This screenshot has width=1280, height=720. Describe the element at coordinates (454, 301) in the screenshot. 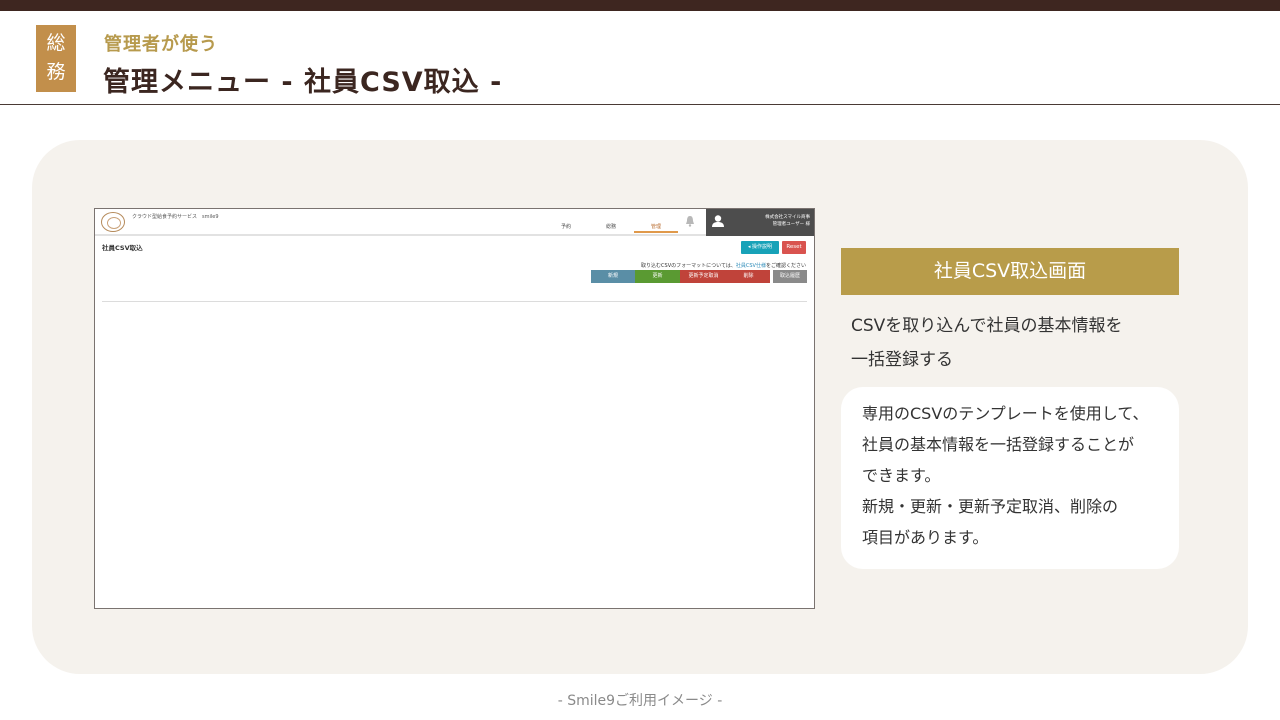

I see `content-divider` at that location.